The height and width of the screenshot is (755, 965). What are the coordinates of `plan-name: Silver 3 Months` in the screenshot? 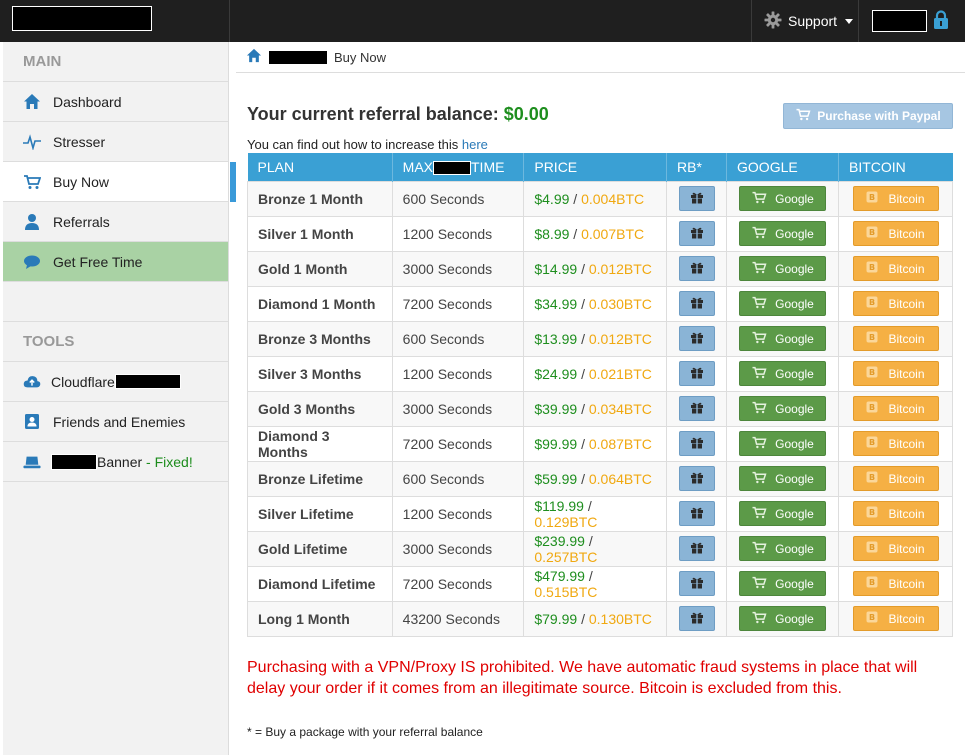 It's located at (320, 373).